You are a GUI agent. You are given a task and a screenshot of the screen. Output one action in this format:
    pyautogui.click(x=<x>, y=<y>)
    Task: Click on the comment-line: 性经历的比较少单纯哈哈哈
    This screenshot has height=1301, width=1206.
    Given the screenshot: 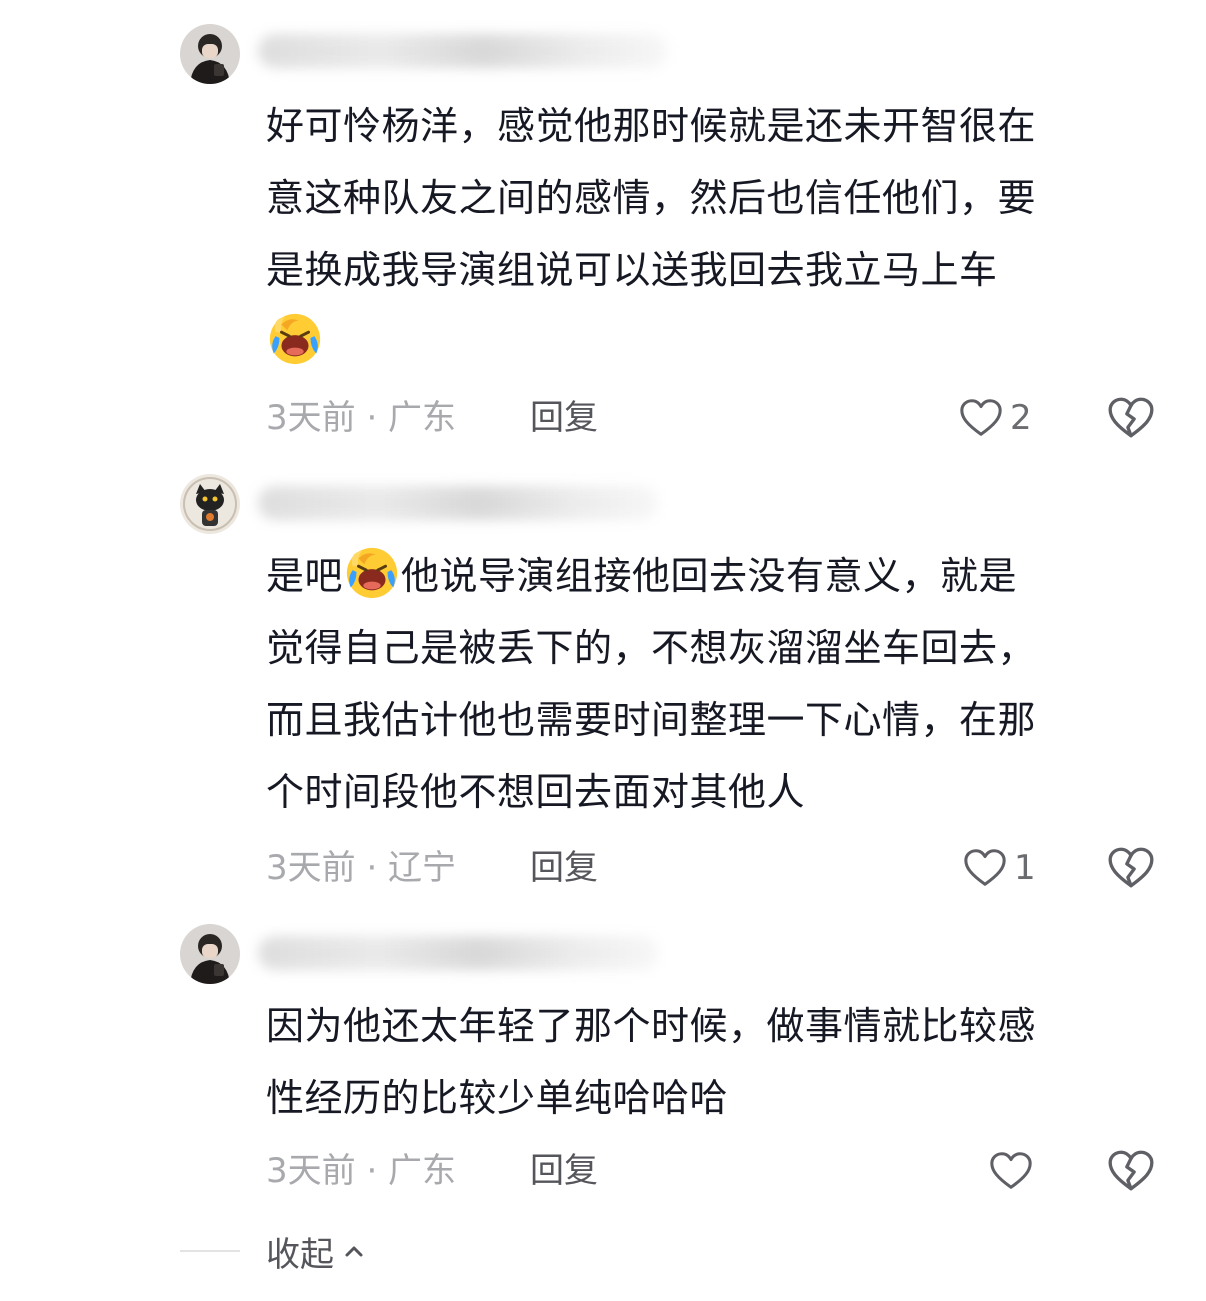 What is the action you would take?
    pyautogui.click(x=497, y=1098)
    